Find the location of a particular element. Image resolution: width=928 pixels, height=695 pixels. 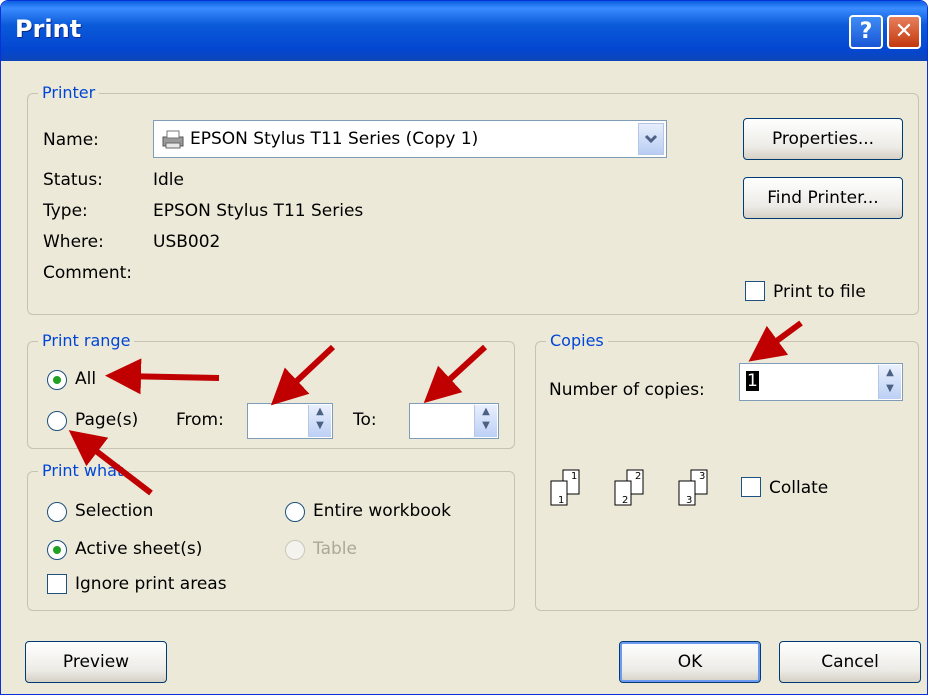

chevron-down-icon is located at coordinates (651, 139).